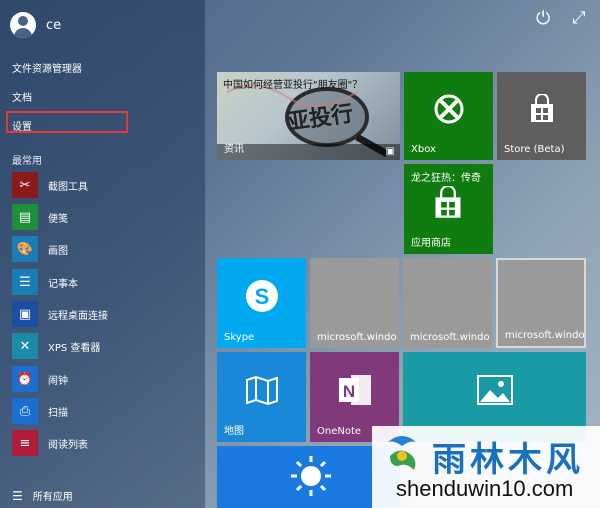 Image resolution: width=600 pixels, height=508 pixels. I want to click on store-tile: 龙之狂热：传奇 应用商店, so click(448, 209).